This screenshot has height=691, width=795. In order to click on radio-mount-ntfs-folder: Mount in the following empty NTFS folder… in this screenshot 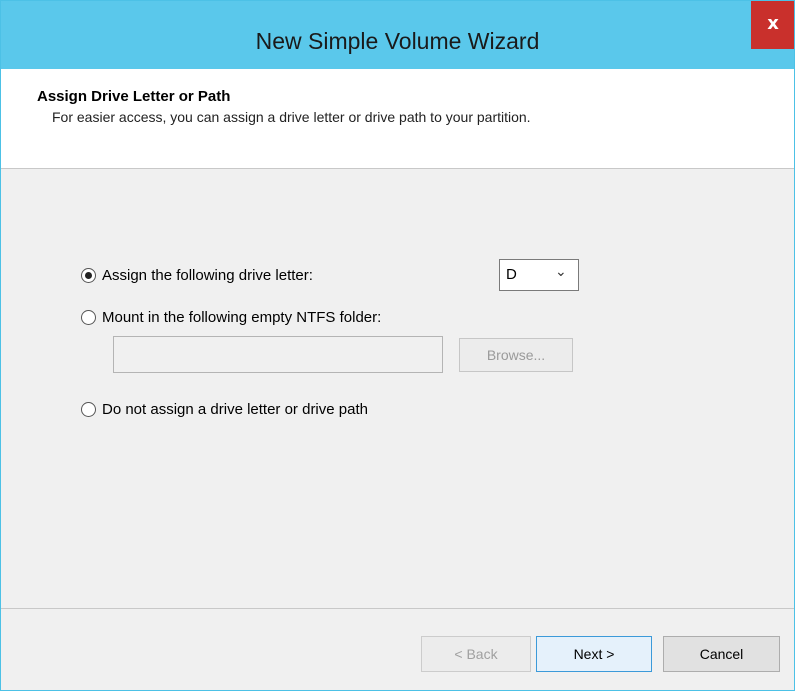, I will do `click(231, 317)`.